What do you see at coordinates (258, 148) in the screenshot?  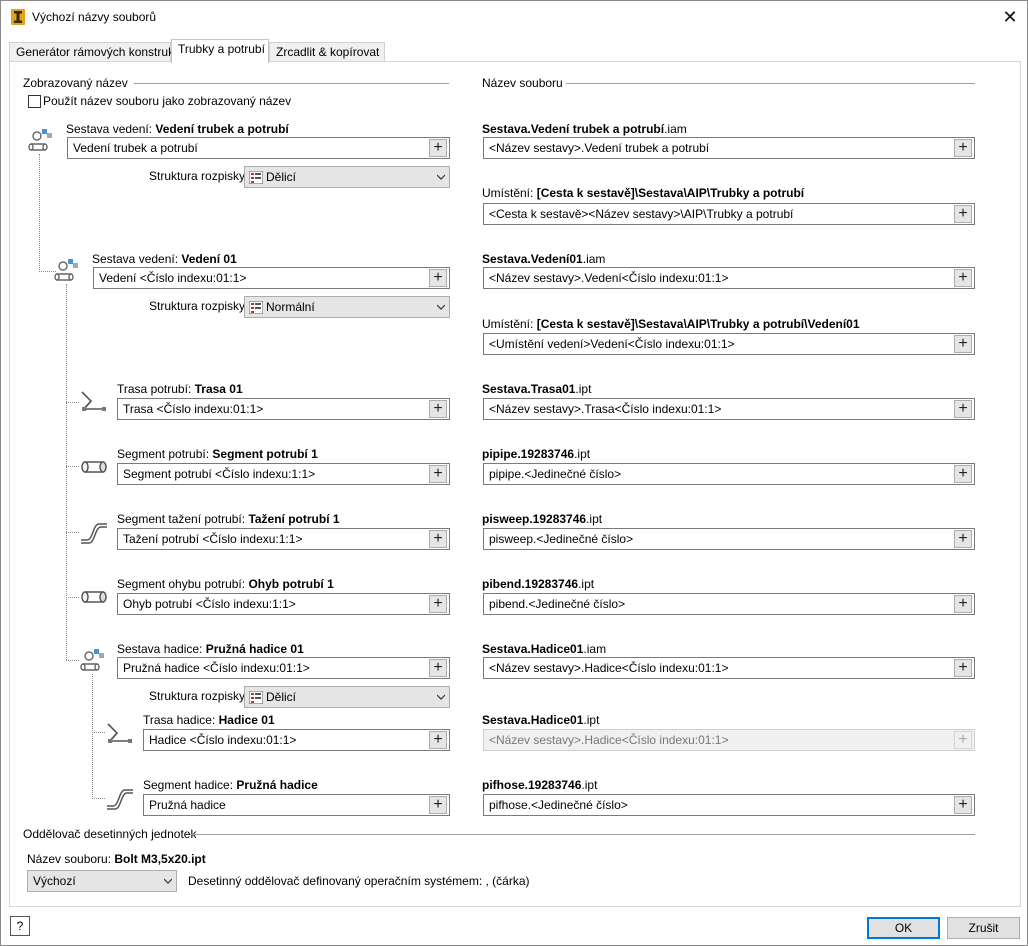 I see `assembly-name-input: Vedení trubek a potrubí` at bounding box center [258, 148].